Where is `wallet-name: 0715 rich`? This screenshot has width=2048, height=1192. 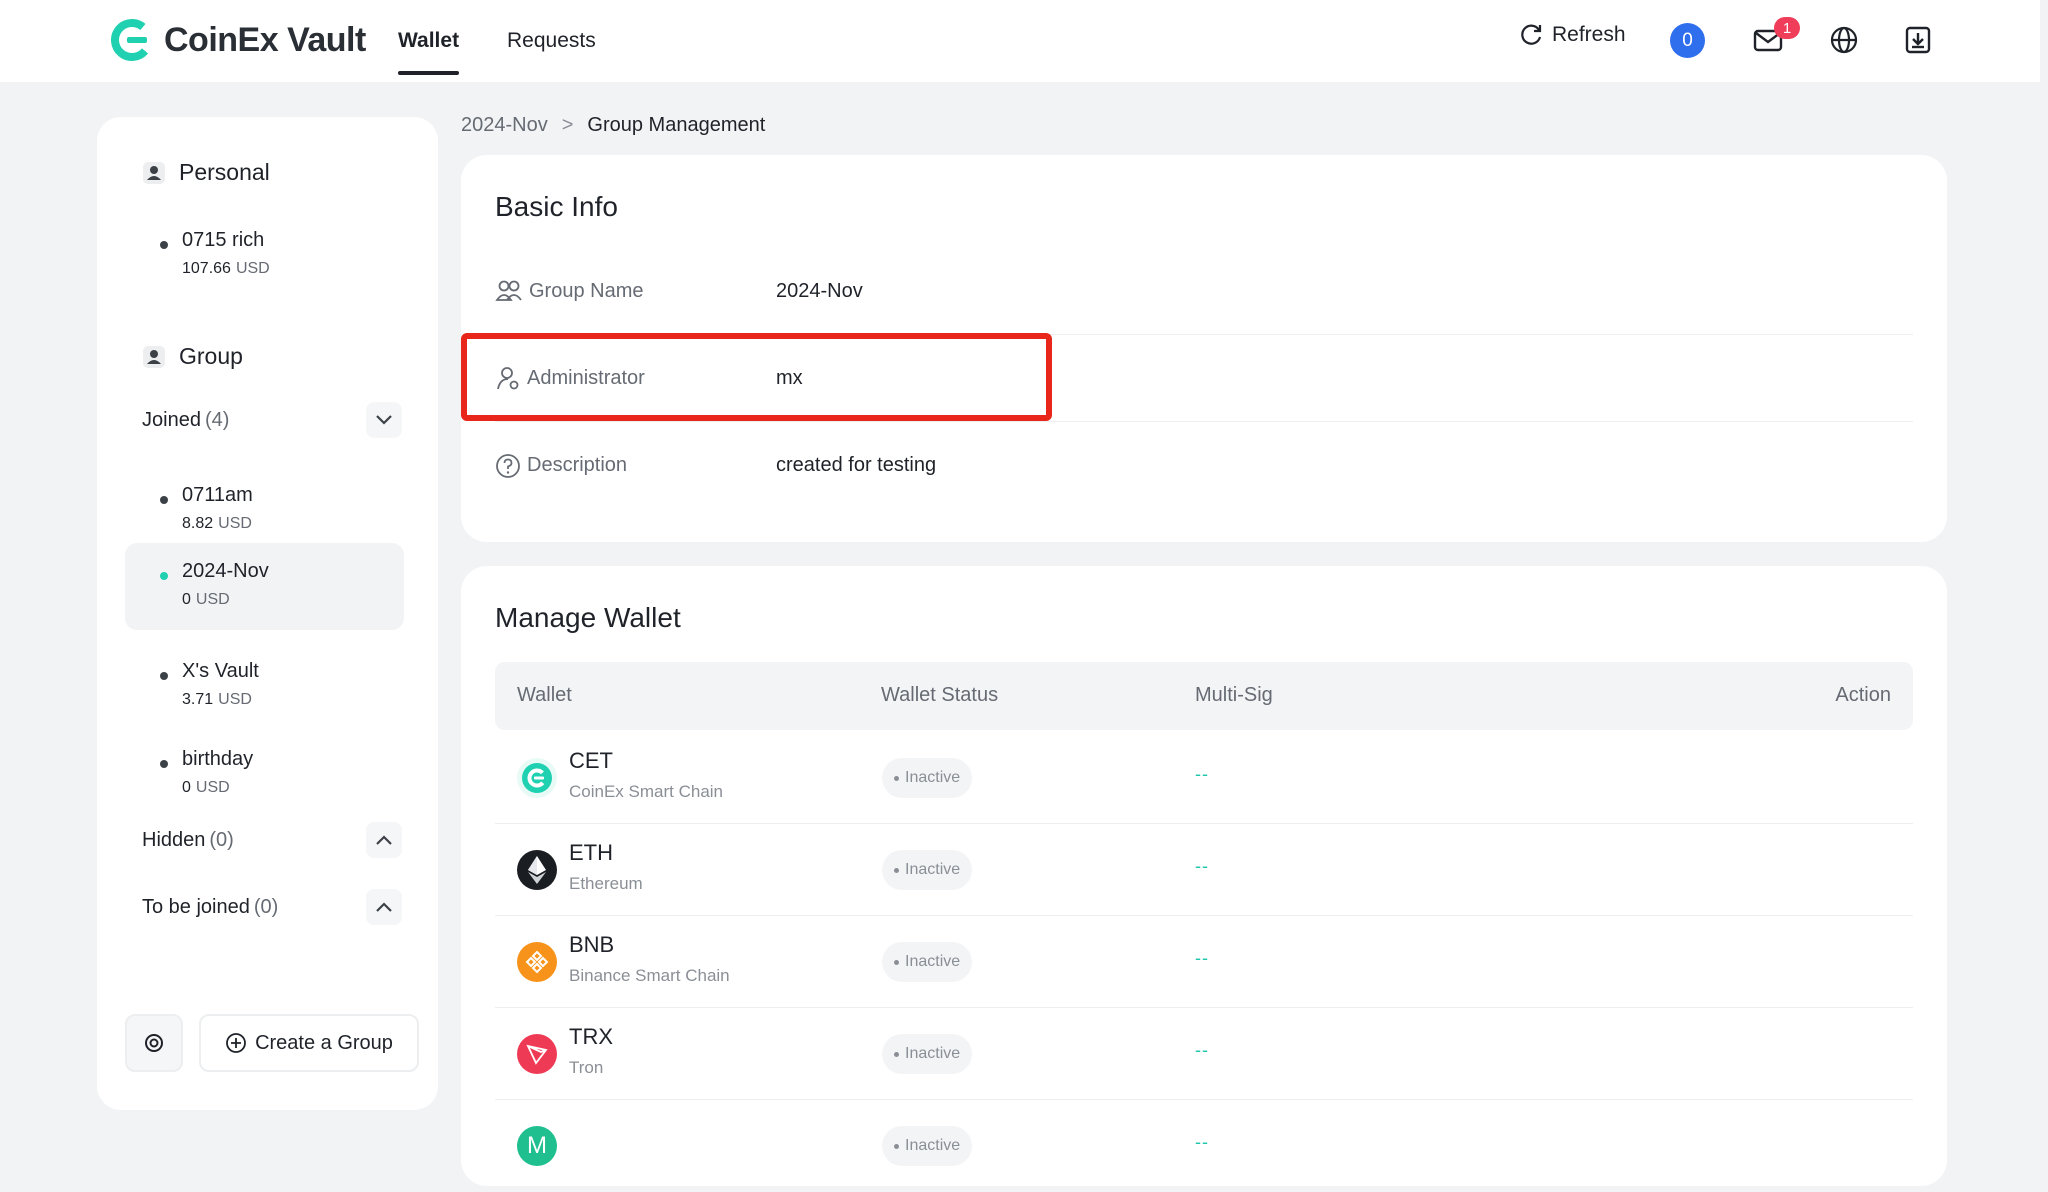
wallet-name: 0715 rich is located at coordinates (223, 240).